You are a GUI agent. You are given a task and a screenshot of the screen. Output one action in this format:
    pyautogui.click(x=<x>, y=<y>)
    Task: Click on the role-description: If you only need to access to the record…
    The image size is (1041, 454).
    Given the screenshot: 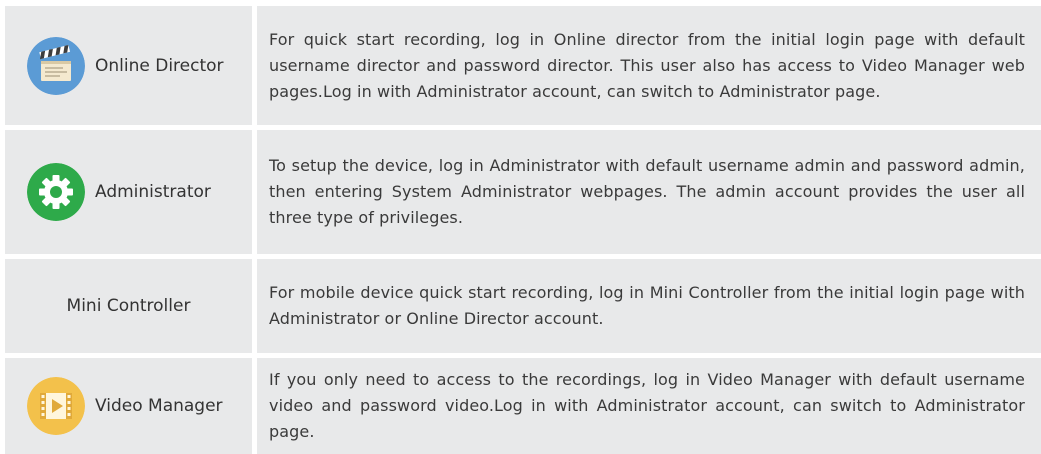 What is the action you would take?
    pyautogui.click(x=647, y=405)
    